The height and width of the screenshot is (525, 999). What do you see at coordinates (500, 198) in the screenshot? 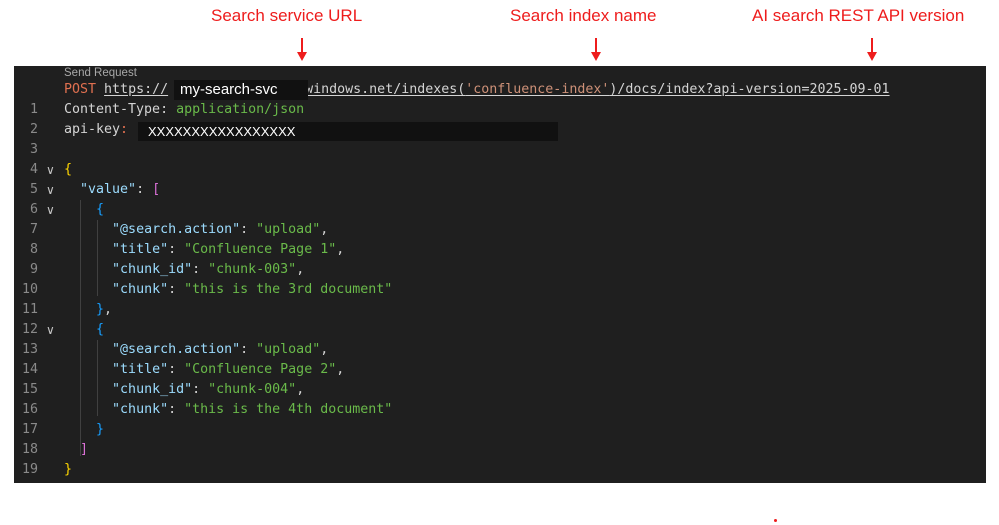
I see `code-line: 6 ∨ "value": [` at bounding box center [500, 198].